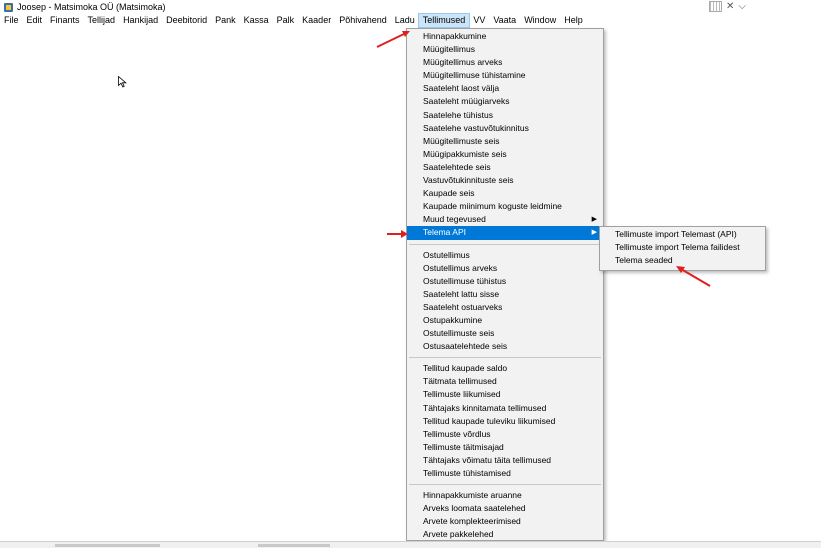 The height and width of the screenshot is (548, 821). Describe the element at coordinates (505, 473) in the screenshot. I see `menu-item: Tellimuste tühistamised` at that location.